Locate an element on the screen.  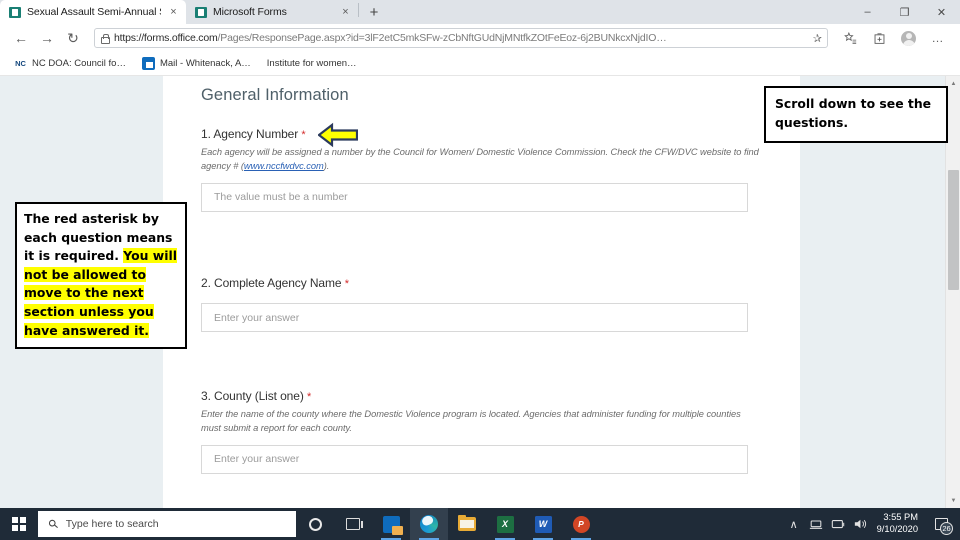
excel-icon: X is located at coordinates (505, 524).